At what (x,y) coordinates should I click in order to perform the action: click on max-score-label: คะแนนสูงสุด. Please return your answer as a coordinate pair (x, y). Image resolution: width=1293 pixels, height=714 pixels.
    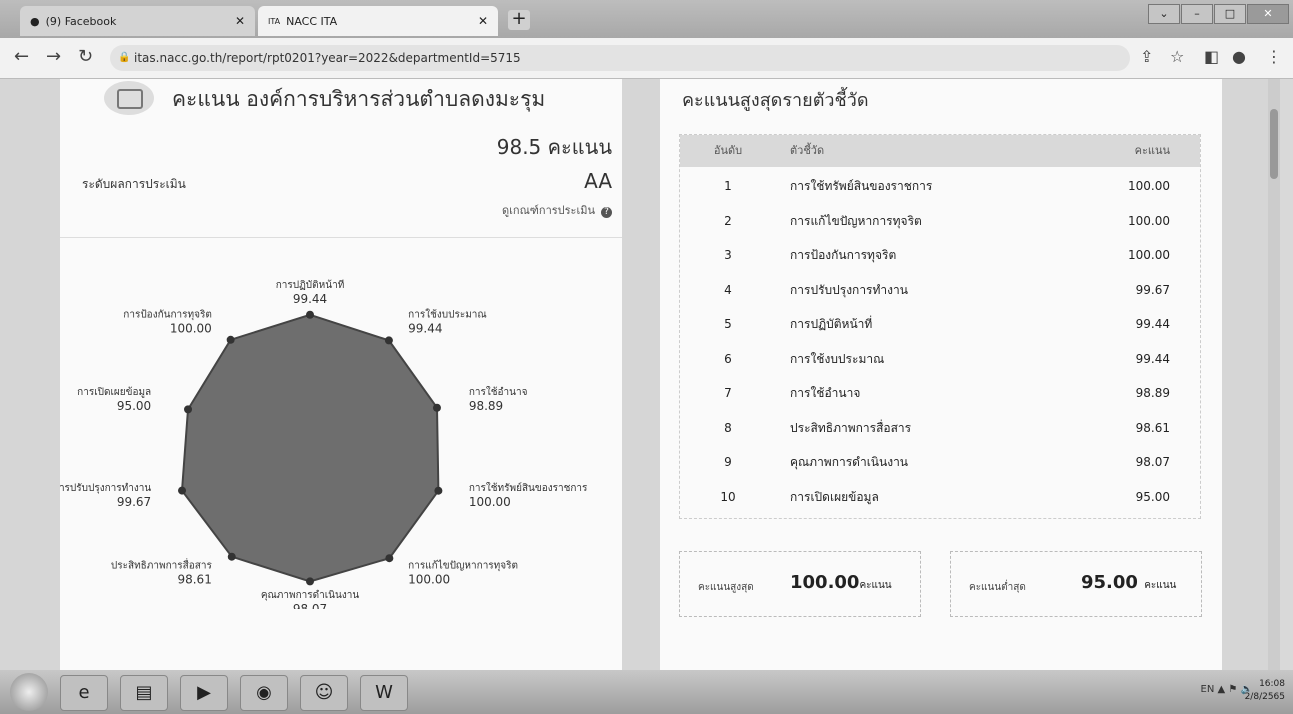
    Looking at the image, I should click on (726, 587).